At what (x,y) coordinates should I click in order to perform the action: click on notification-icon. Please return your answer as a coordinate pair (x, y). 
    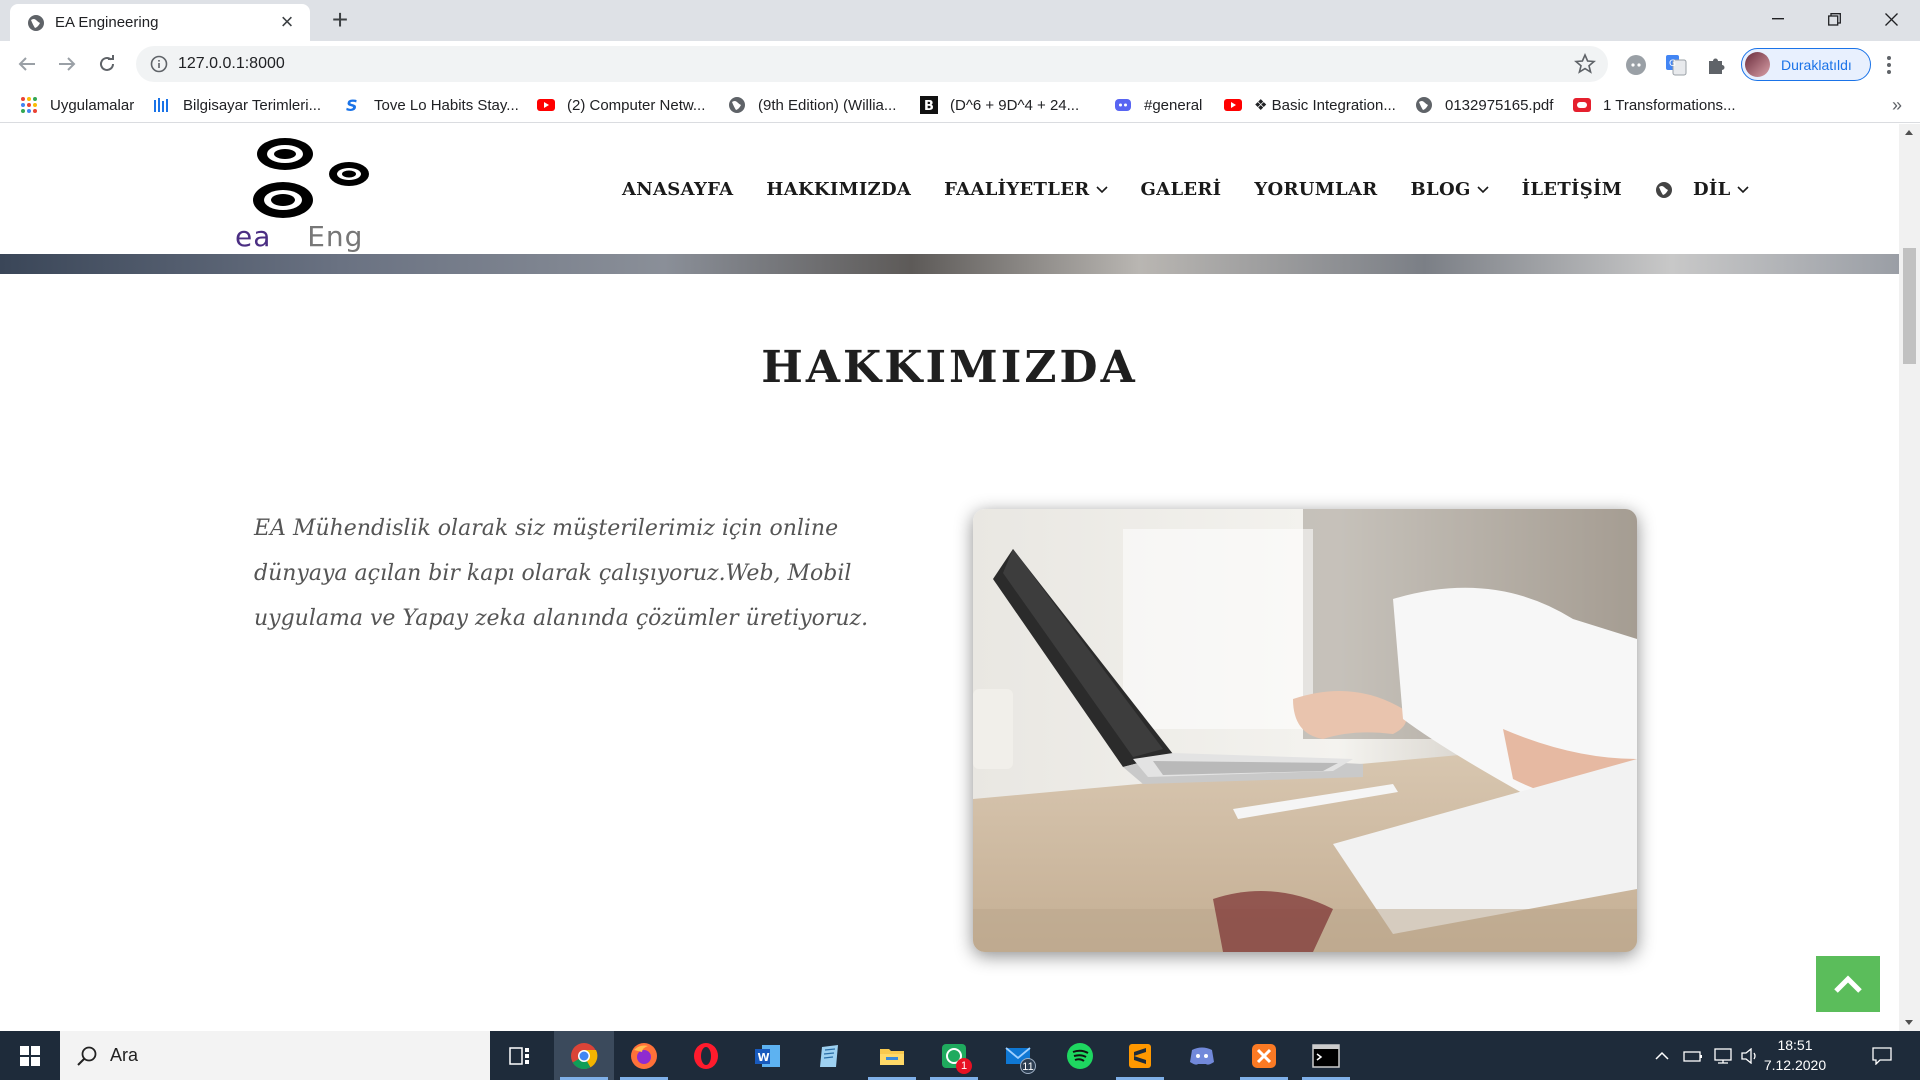
    Looking at the image, I should click on (1882, 1055).